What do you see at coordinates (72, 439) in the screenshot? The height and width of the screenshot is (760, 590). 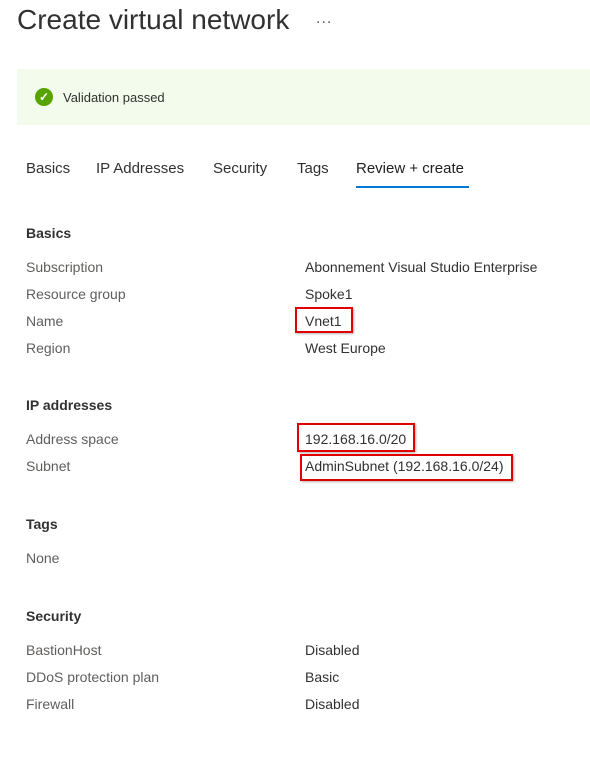 I see `label-address-space: Address space` at bounding box center [72, 439].